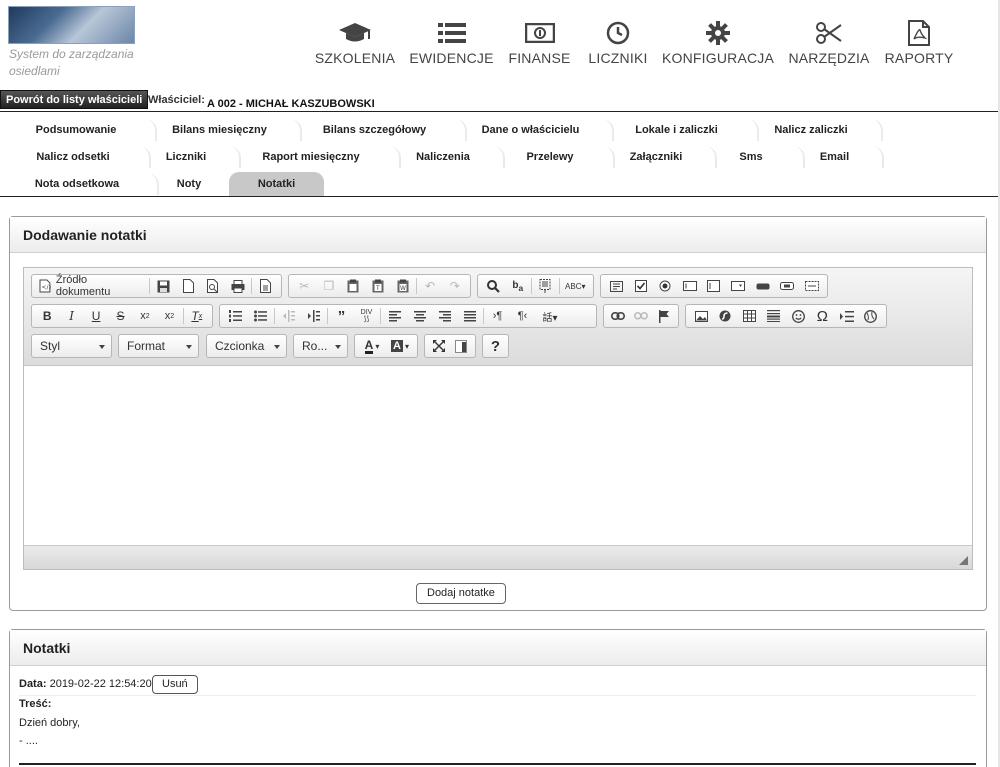  I want to click on templates-icon, so click(265, 286).